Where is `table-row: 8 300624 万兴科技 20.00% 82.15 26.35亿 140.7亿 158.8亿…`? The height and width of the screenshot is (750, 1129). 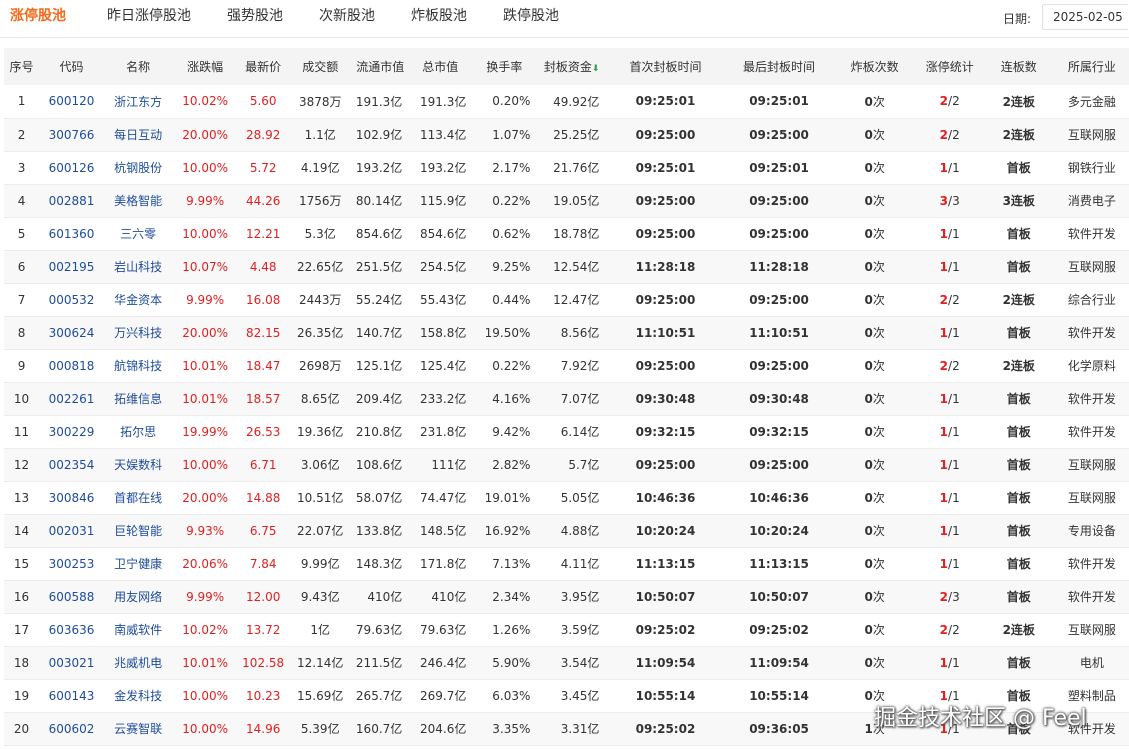 table-row: 8 300624 万兴科技 20.00% 82.15 26.35亿 140.7亿 158.8亿… is located at coordinates (566, 333).